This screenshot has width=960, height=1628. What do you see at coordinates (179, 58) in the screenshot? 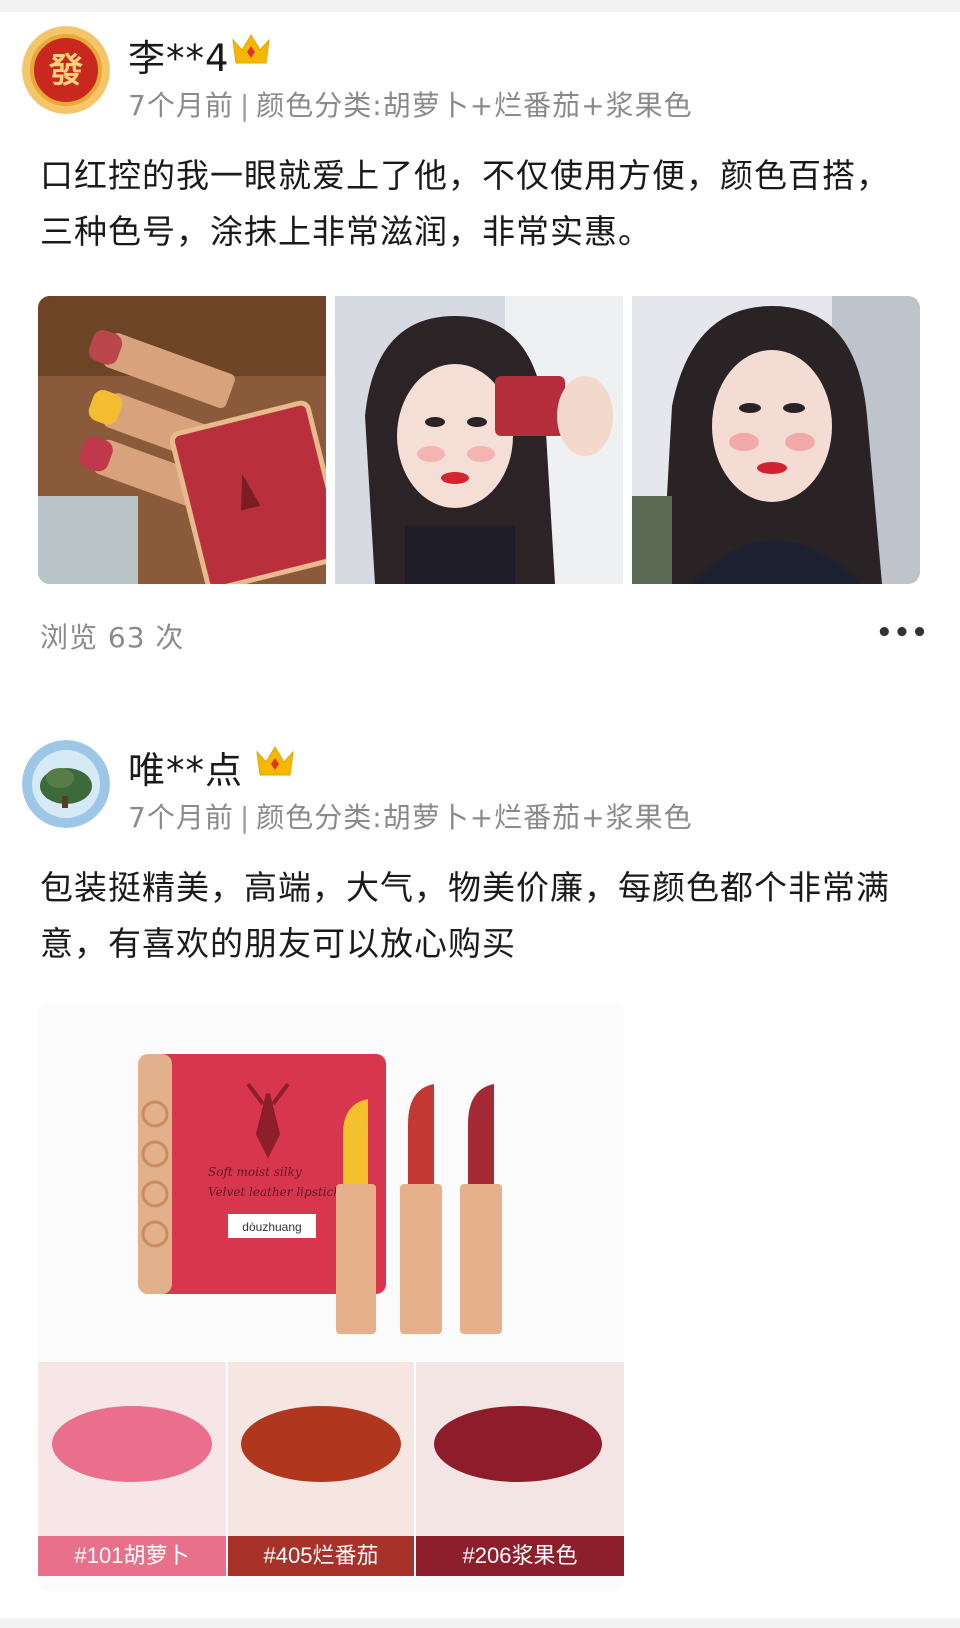
I see `username: 李**4` at bounding box center [179, 58].